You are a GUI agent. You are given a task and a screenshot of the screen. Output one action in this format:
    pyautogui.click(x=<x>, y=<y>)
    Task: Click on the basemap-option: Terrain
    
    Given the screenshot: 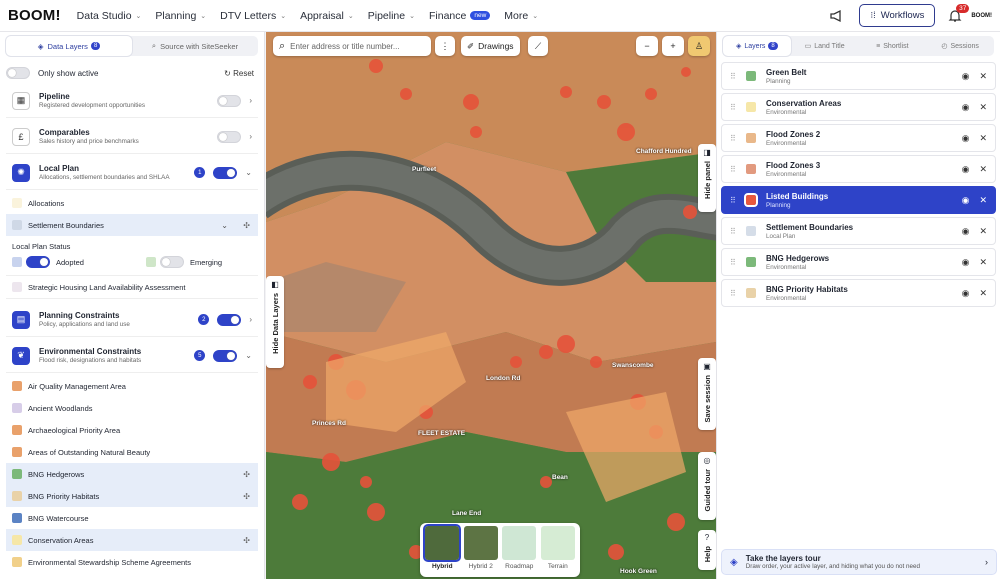 What is the action you would take?
    pyautogui.click(x=558, y=550)
    